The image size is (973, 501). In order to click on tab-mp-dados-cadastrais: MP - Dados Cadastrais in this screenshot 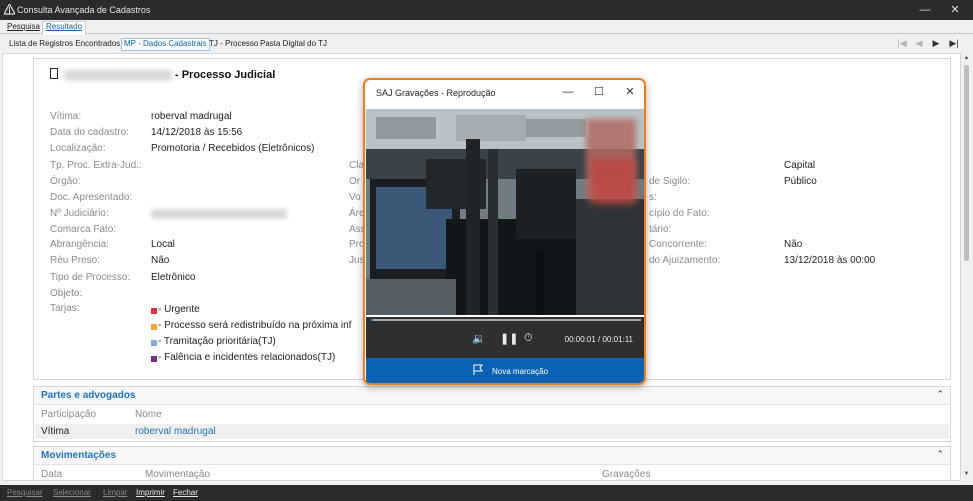, I will do `click(165, 44)`.